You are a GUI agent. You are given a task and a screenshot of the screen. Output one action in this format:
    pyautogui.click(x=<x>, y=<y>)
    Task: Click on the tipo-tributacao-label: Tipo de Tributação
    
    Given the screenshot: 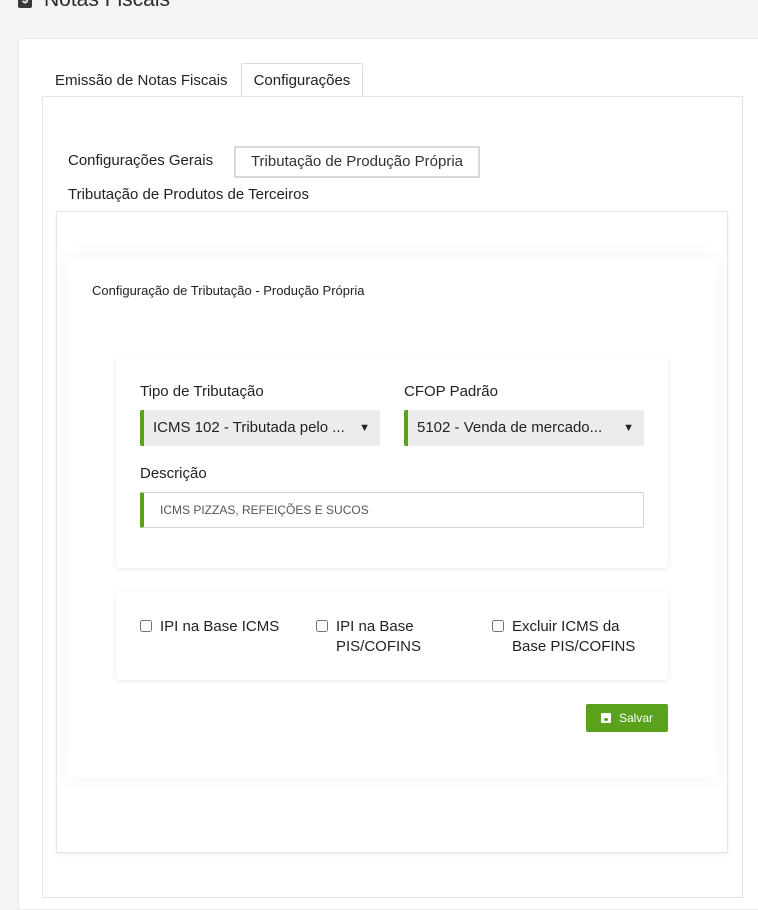 What is the action you would take?
    pyautogui.click(x=202, y=391)
    